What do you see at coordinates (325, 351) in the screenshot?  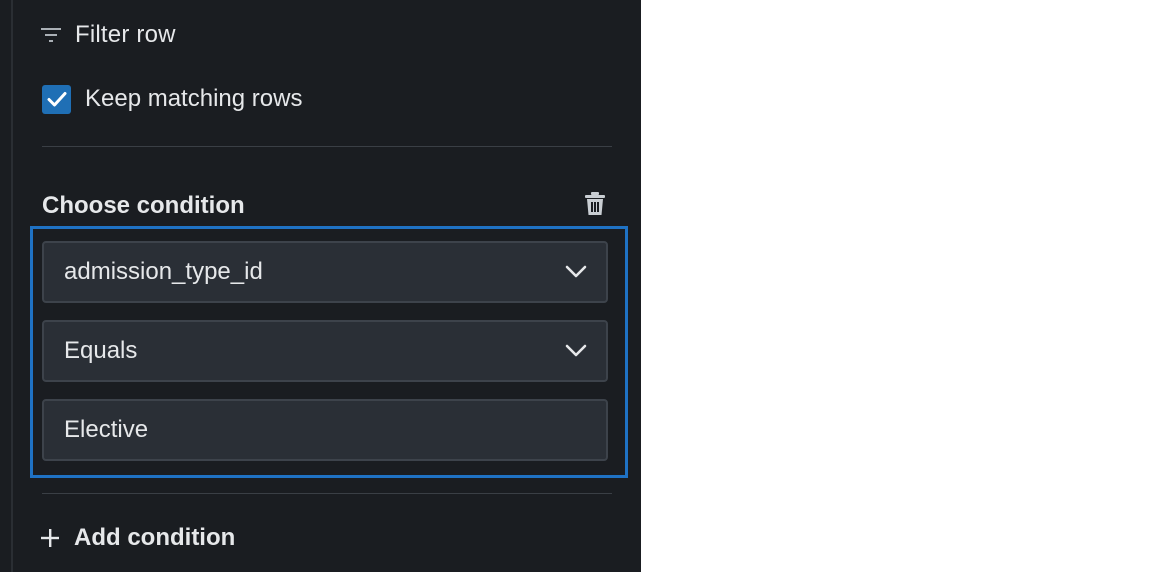 I see `operator-select: Equals` at bounding box center [325, 351].